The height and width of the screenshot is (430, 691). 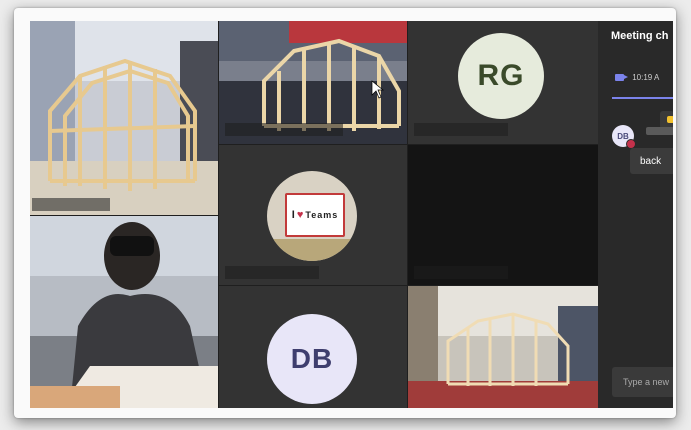 What do you see at coordinates (322, 215) in the screenshot?
I see `logo-text-teams: Teams` at bounding box center [322, 215].